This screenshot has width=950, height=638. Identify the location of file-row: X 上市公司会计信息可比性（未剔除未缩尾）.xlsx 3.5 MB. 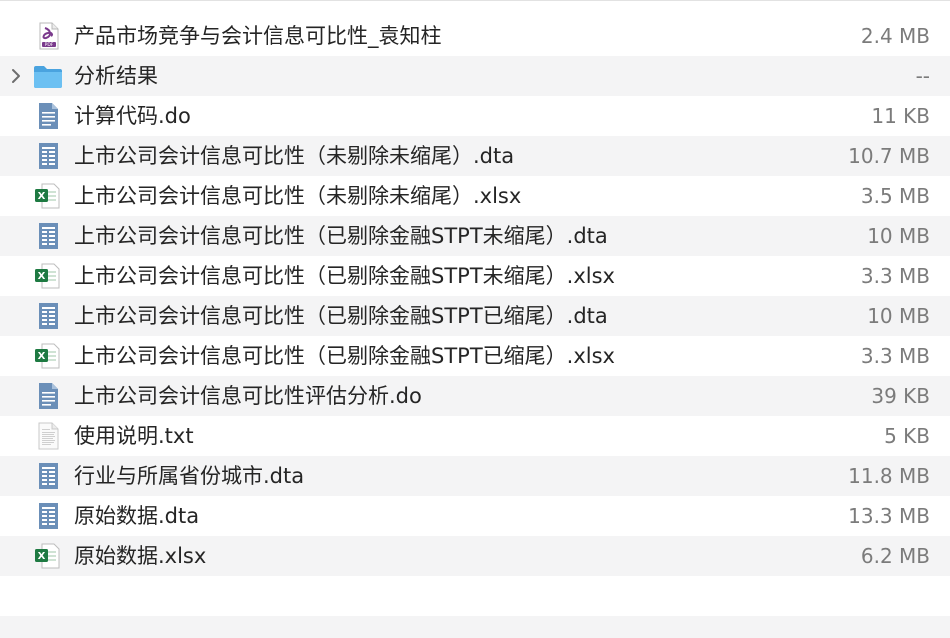
(475, 196).